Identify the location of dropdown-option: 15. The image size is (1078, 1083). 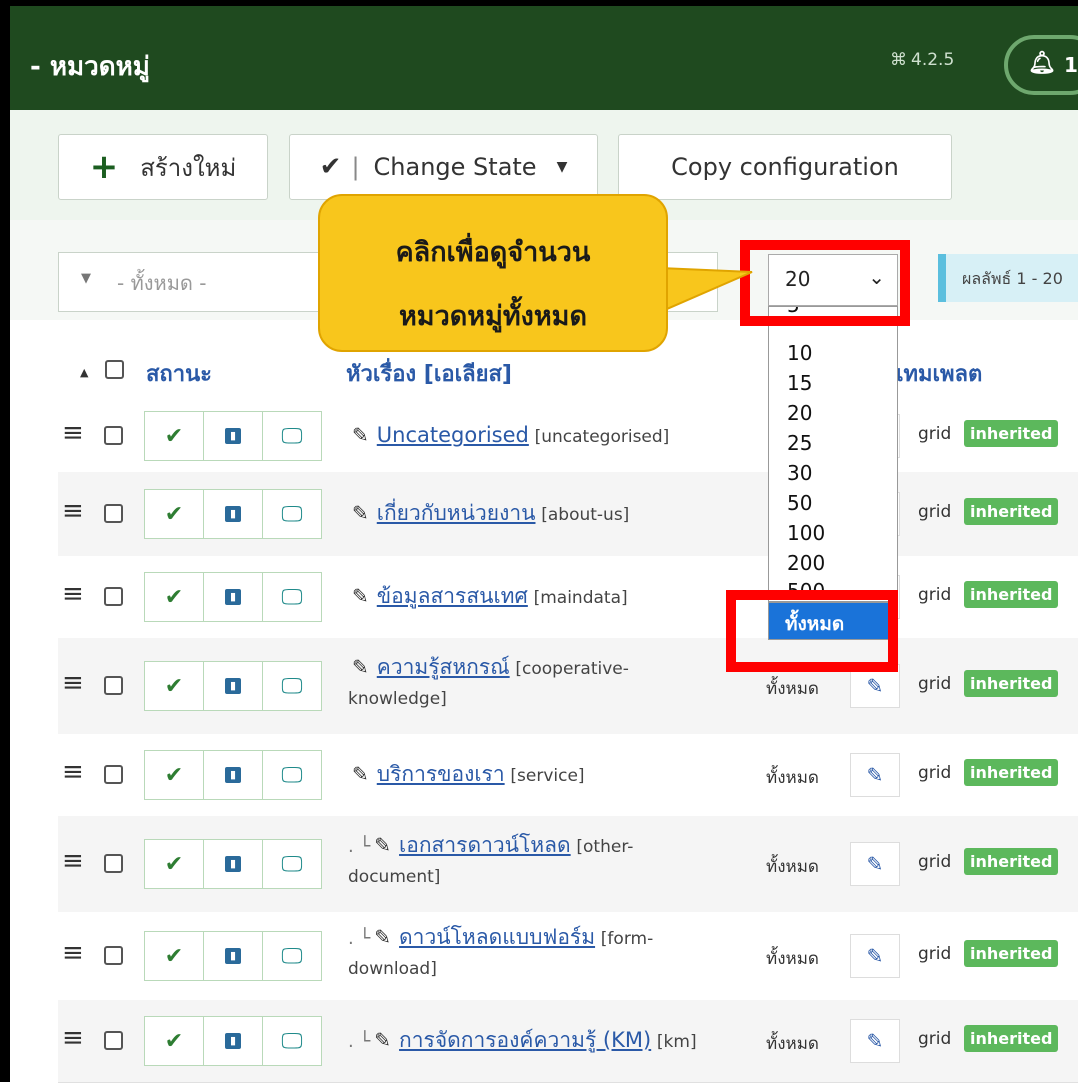
(799, 383).